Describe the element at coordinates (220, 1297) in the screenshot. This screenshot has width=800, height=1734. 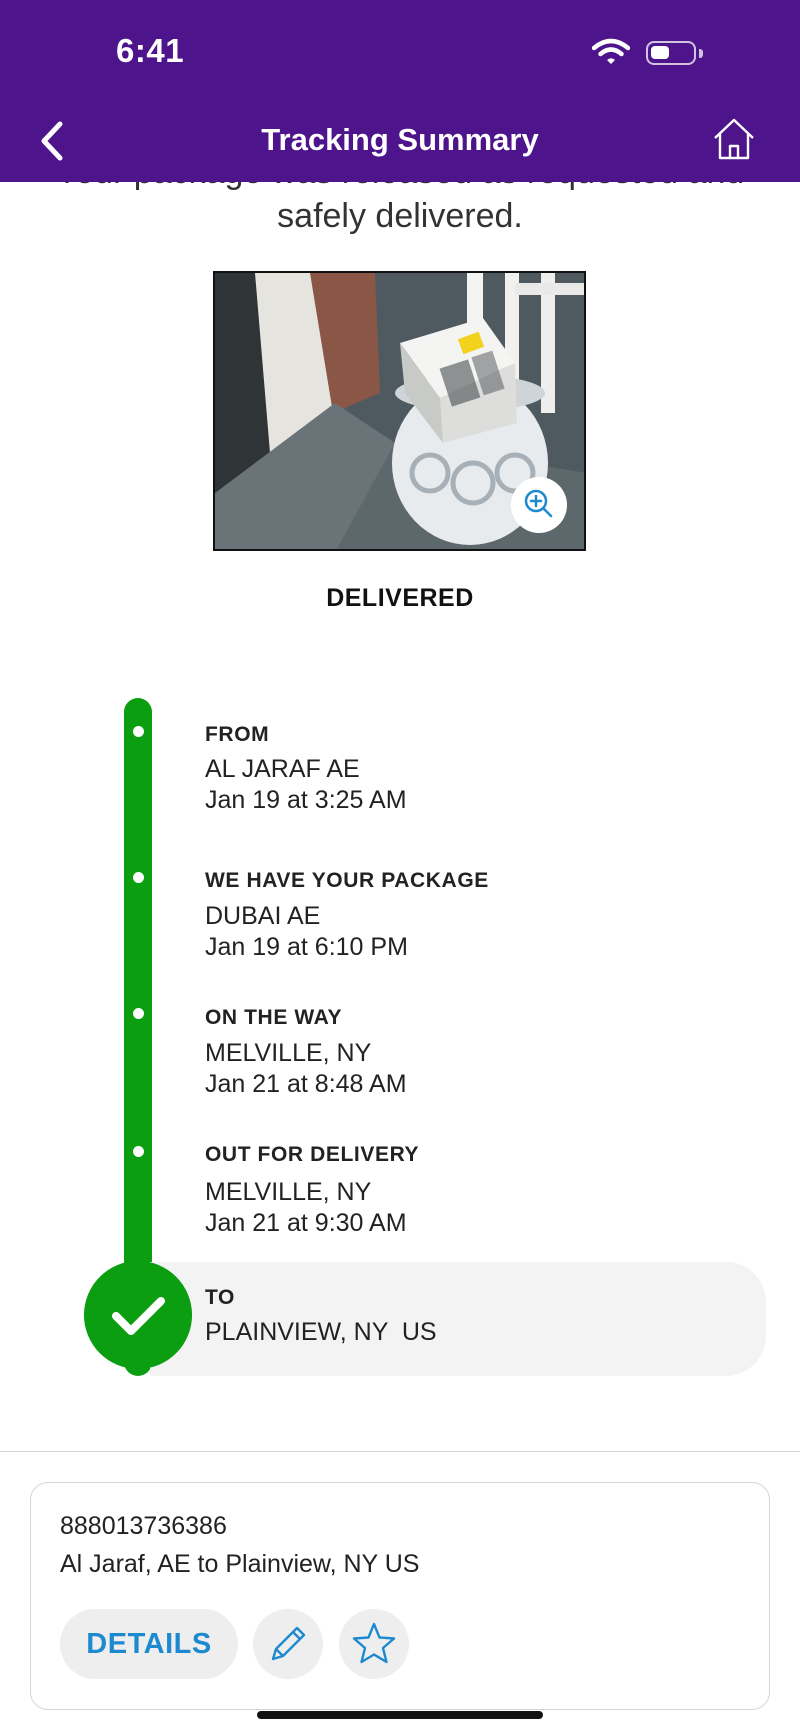
I see `event-heading-to: TO` at that location.